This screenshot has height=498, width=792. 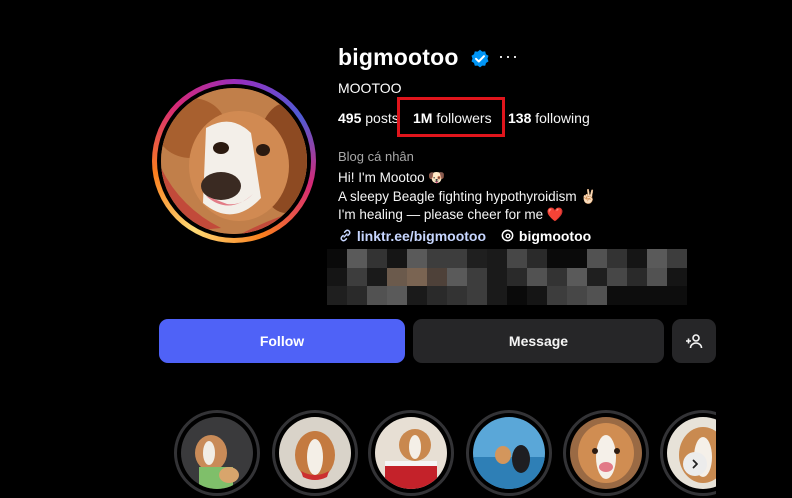 I want to click on chevron-right-icon, so click(x=695, y=464).